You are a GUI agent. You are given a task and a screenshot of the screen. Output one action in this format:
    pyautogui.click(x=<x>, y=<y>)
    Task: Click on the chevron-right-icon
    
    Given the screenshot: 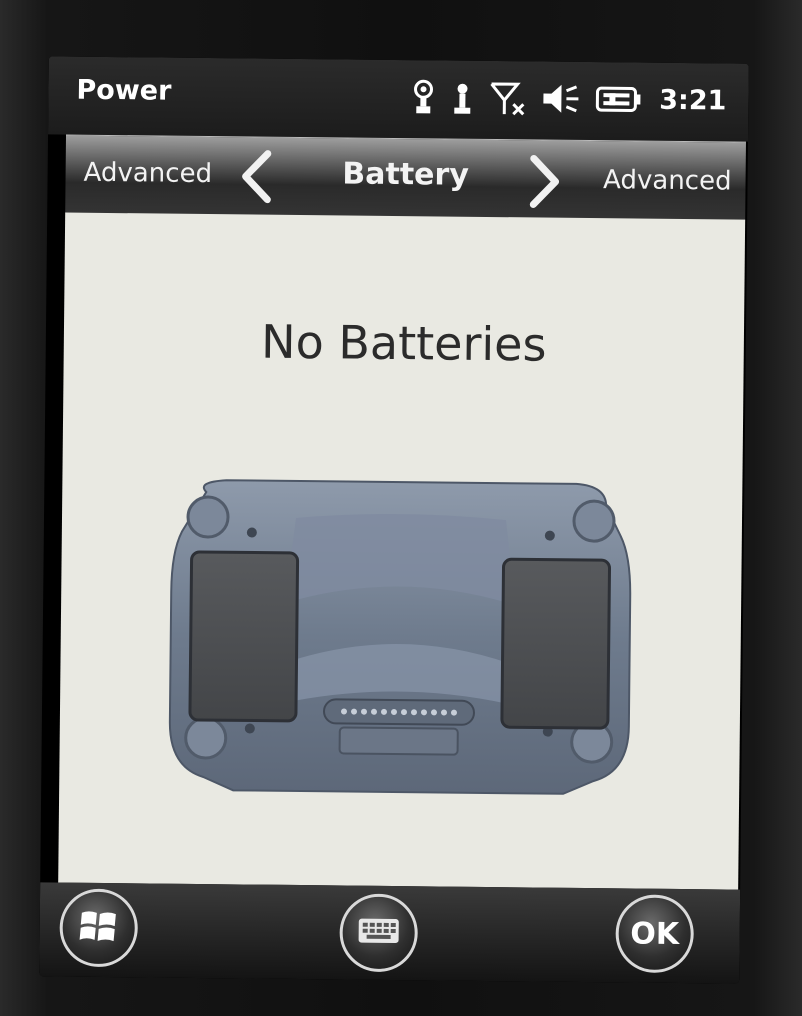 What is the action you would take?
    pyautogui.click(x=545, y=183)
    